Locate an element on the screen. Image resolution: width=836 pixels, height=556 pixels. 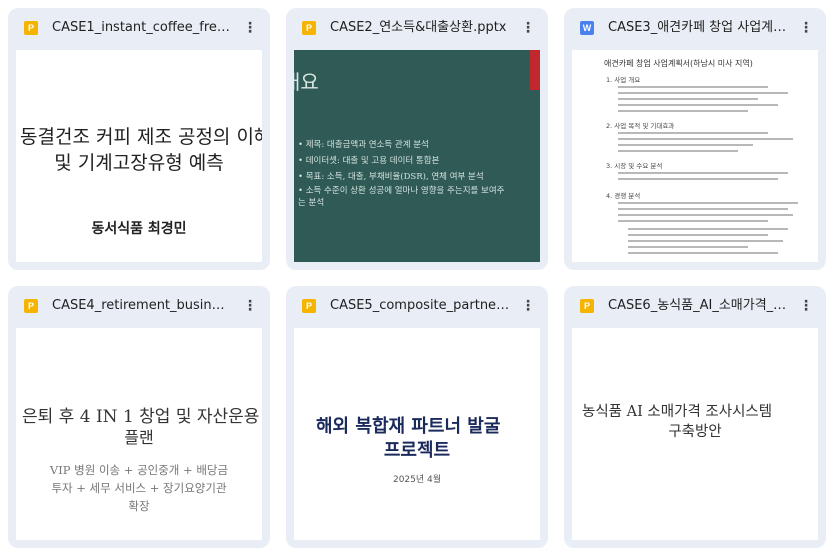
slide-author: 동서식품 최경민 is located at coordinates (139, 229).